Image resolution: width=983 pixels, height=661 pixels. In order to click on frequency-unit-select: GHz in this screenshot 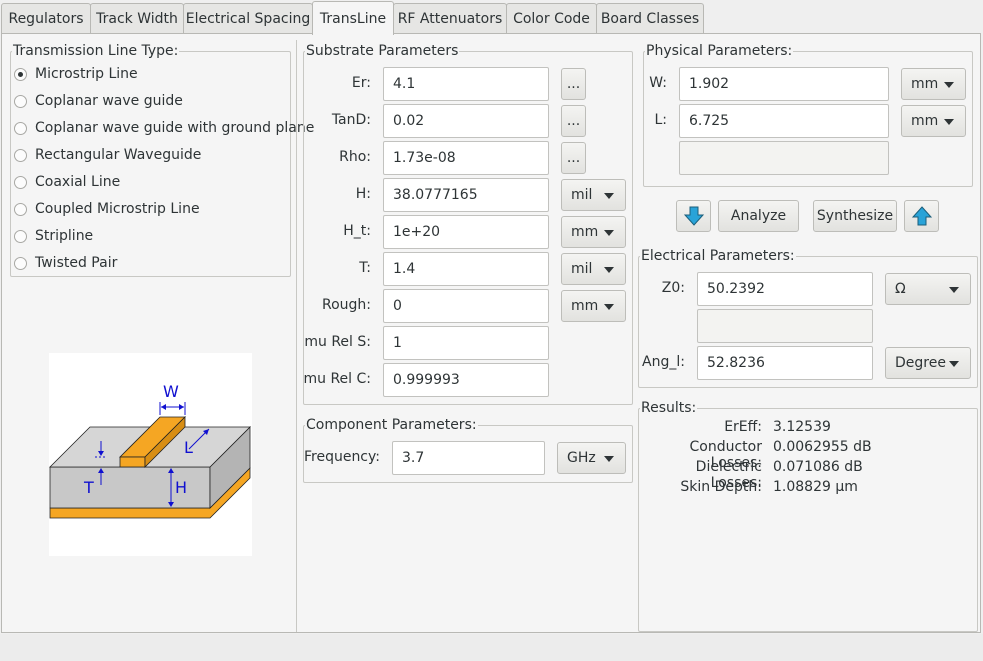, I will do `click(591, 458)`.